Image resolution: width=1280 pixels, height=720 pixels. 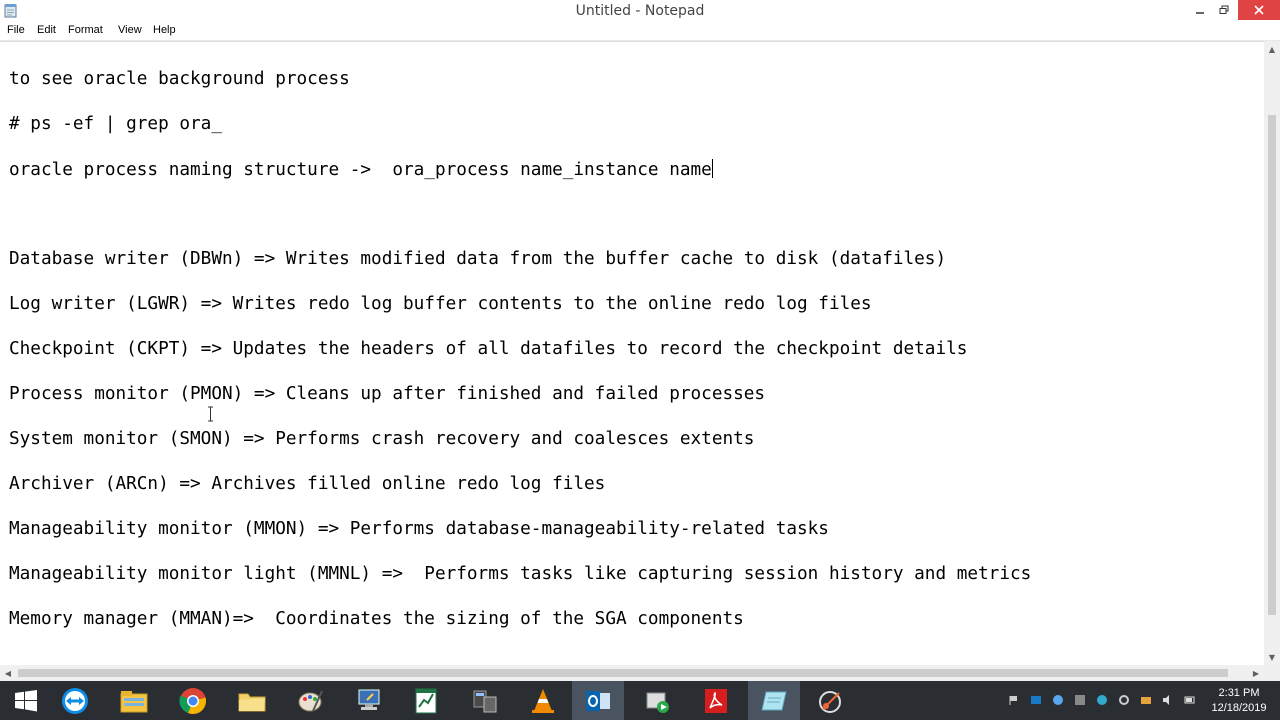 I want to click on taskbar-app-outlook, so click(x=598, y=700).